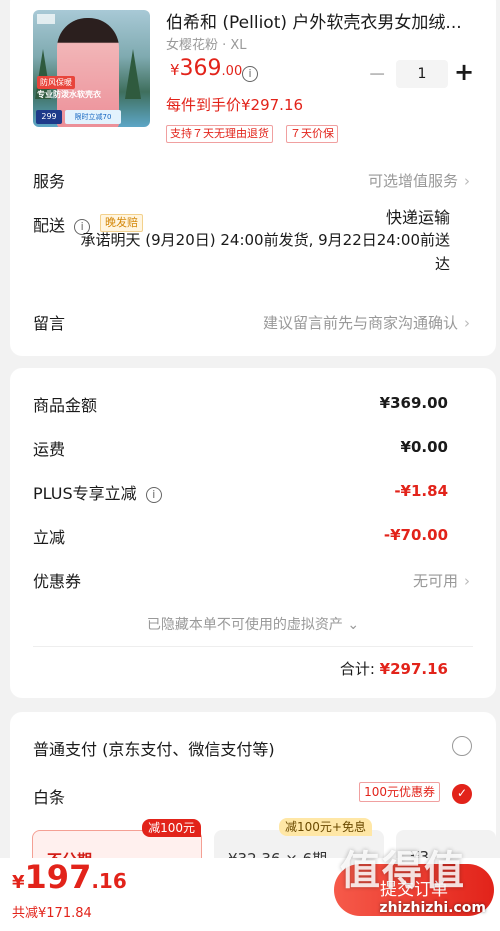 The height and width of the screenshot is (931, 500). I want to click on shipping-promise: 承诺明天 (9月20日) 24:00前发货, 9月22日24:00前送达, so click(265, 252).